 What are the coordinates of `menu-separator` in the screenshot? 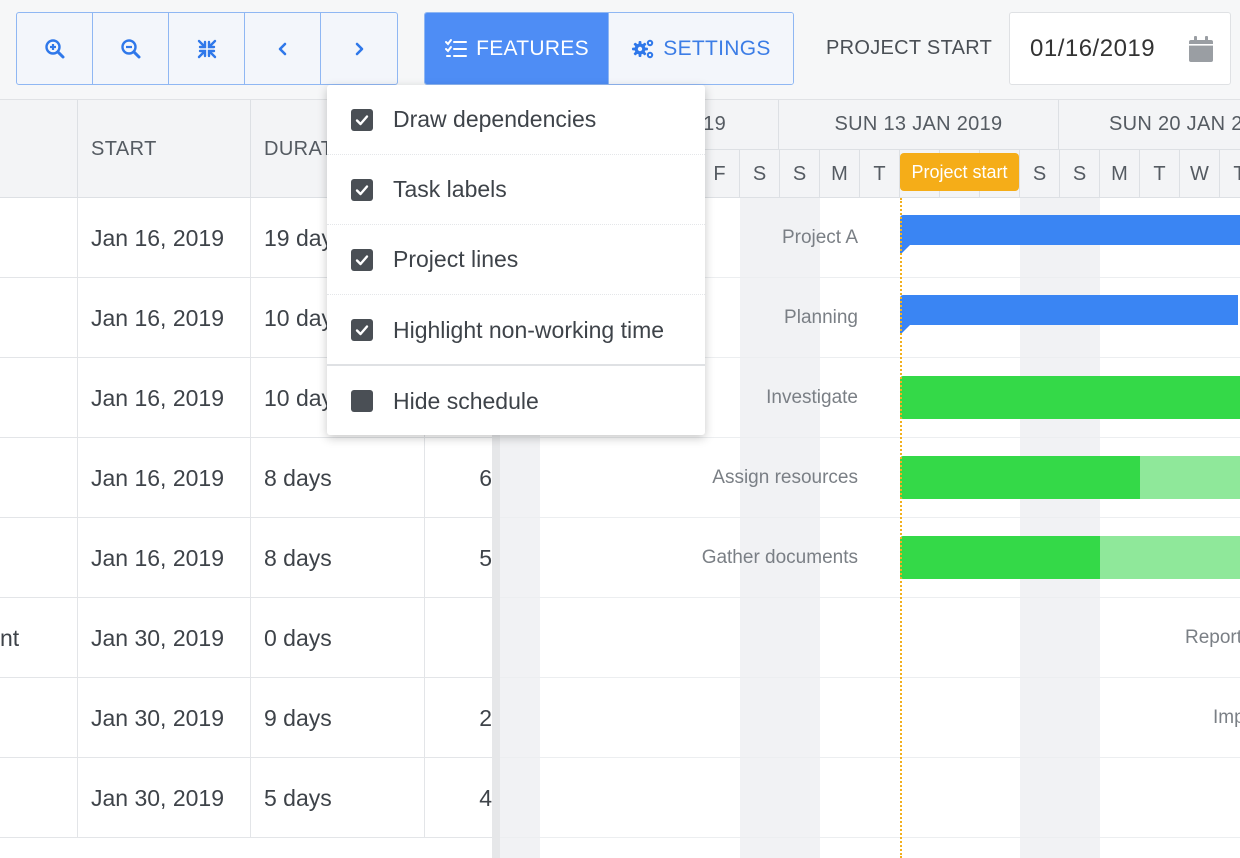 It's located at (516, 365).